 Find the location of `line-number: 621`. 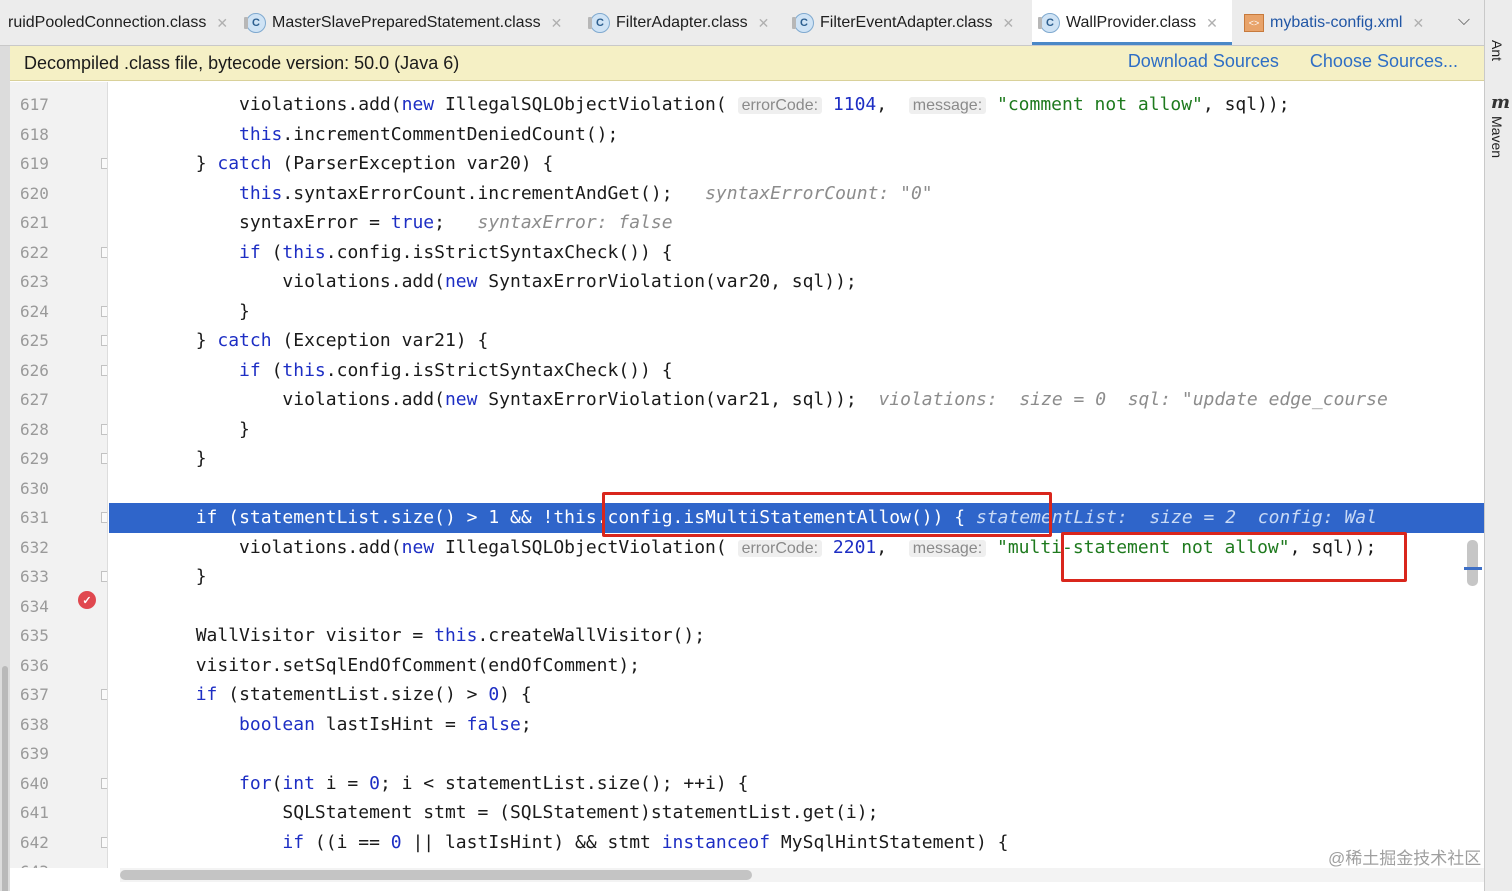

line-number: 621 is located at coordinates (34, 222).